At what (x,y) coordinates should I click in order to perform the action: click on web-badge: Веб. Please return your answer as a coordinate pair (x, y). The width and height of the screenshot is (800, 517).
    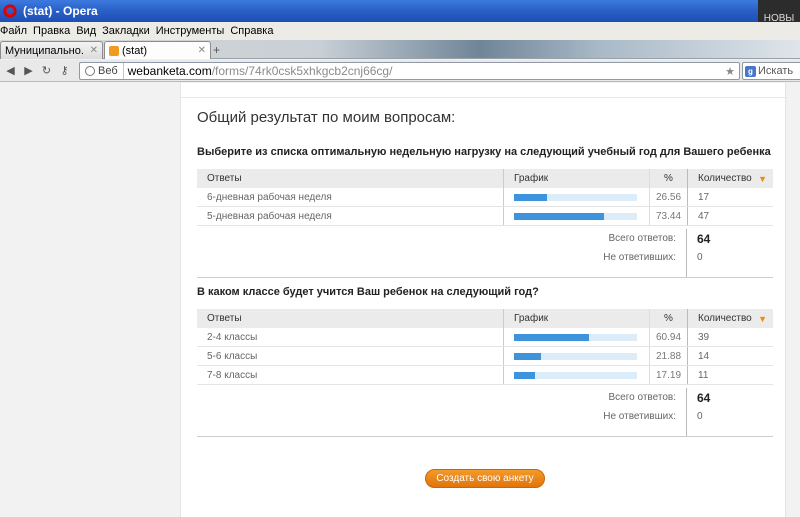
    Looking at the image, I should click on (102, 71).